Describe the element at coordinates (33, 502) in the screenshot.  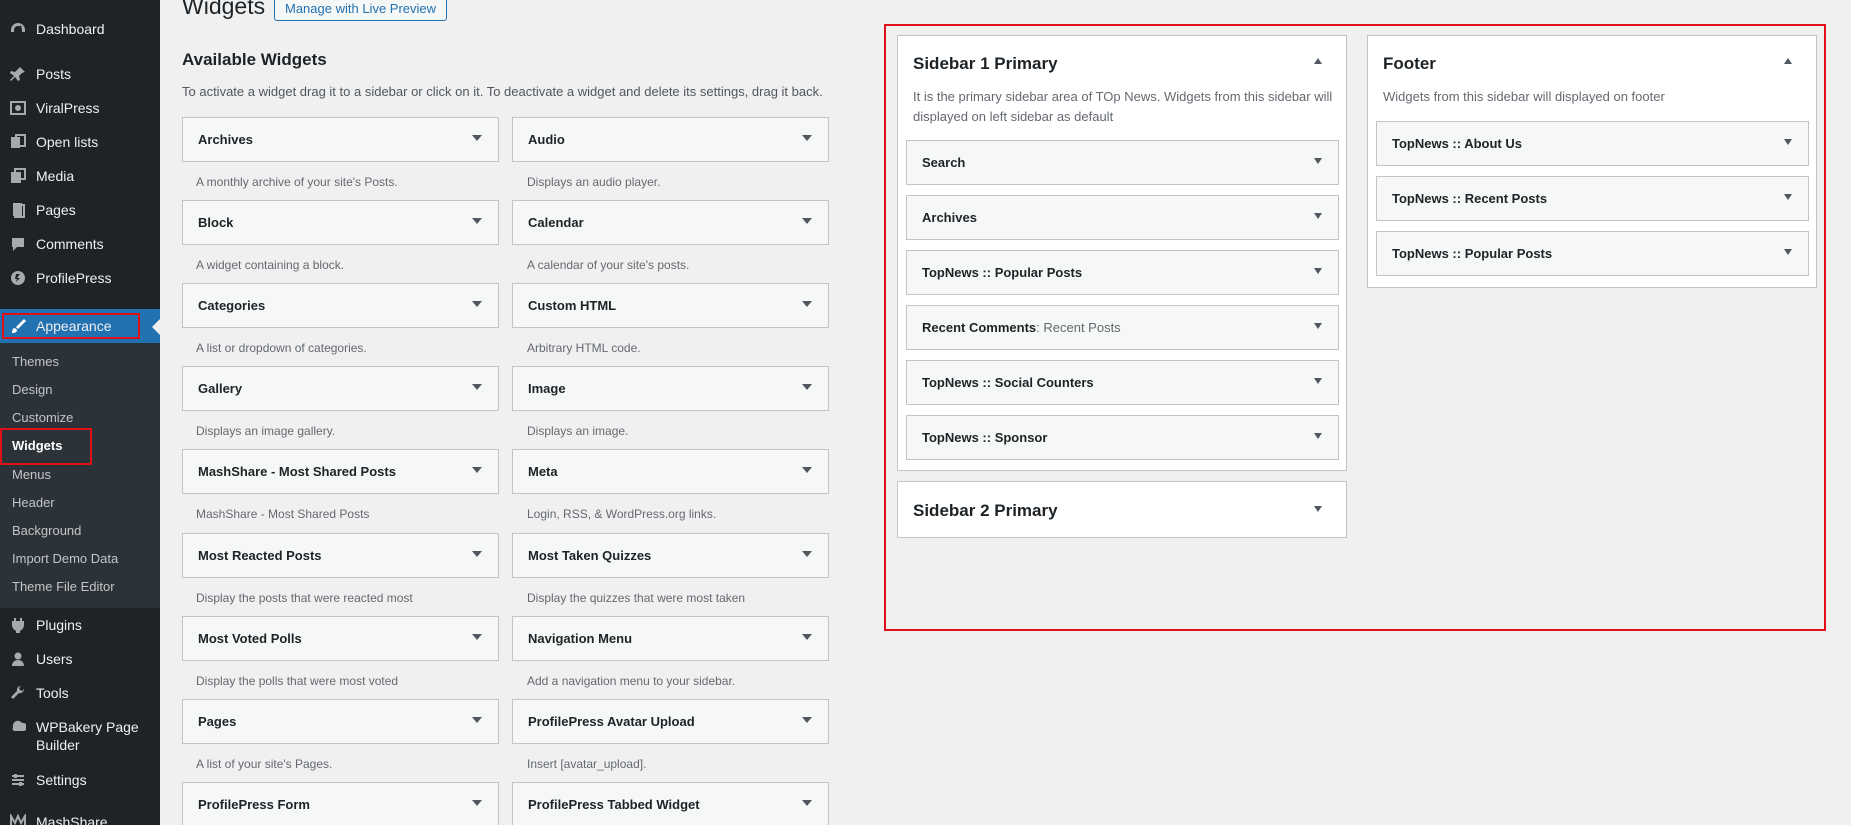
I see `submenu-header: Header` at that location.